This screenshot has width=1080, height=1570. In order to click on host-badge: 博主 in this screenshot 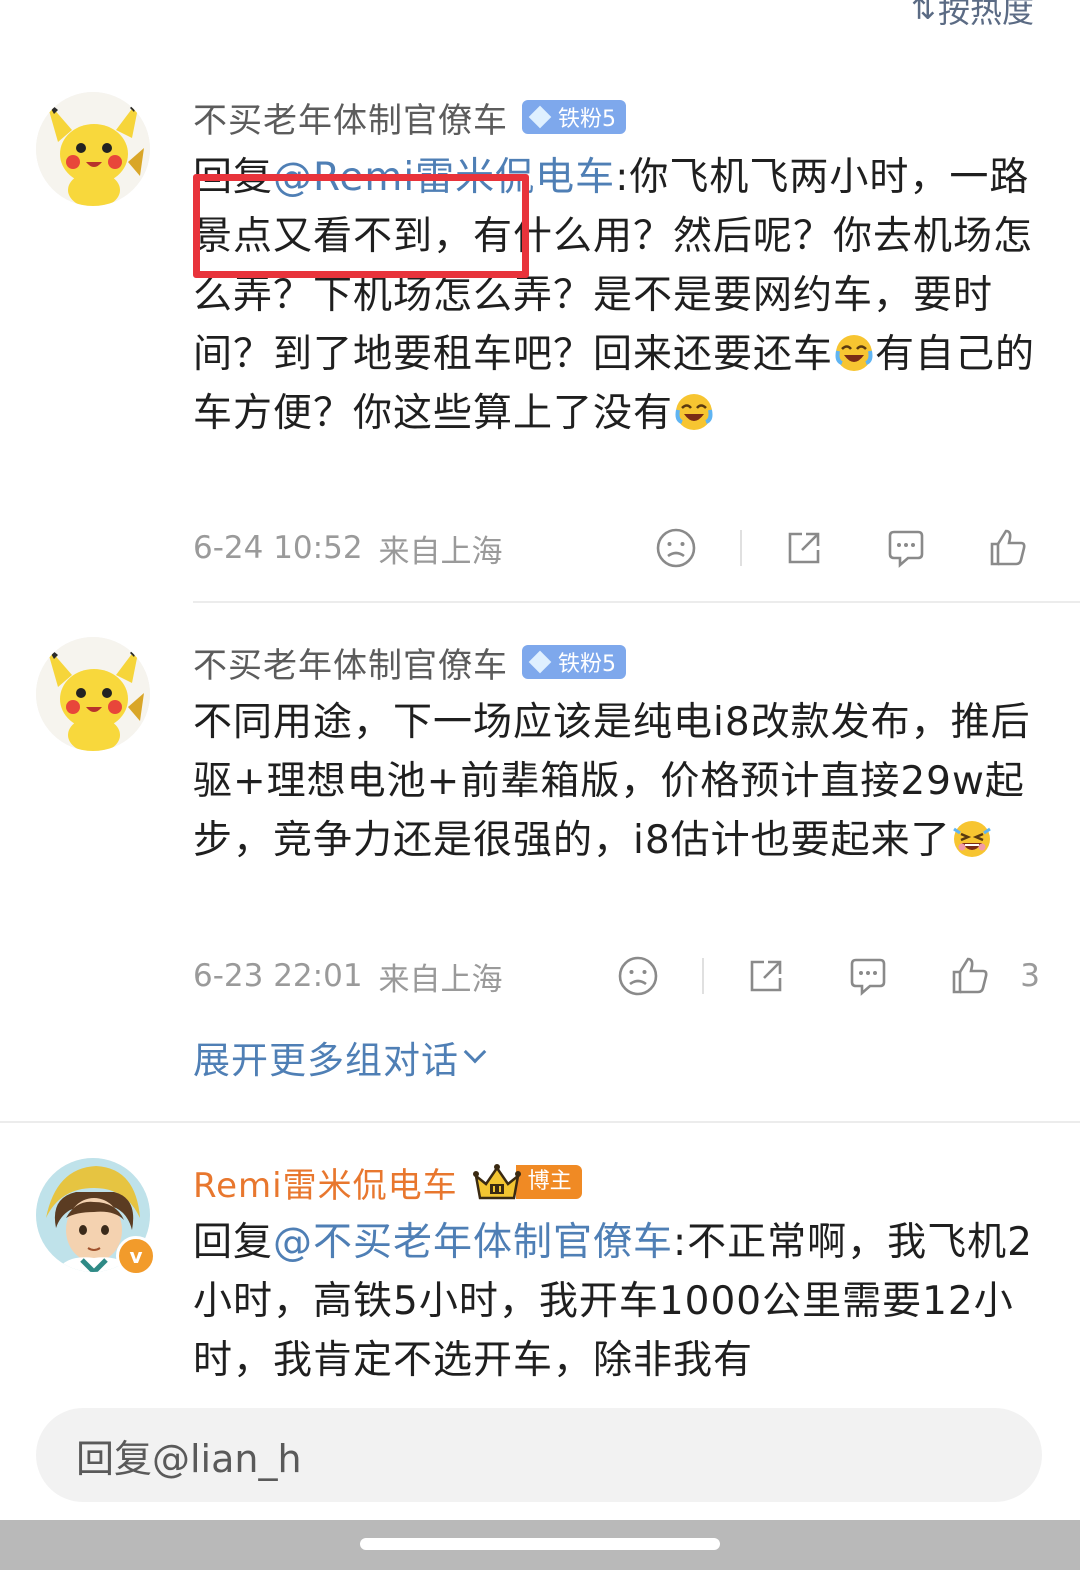, I will do `click(527, 1182)`.